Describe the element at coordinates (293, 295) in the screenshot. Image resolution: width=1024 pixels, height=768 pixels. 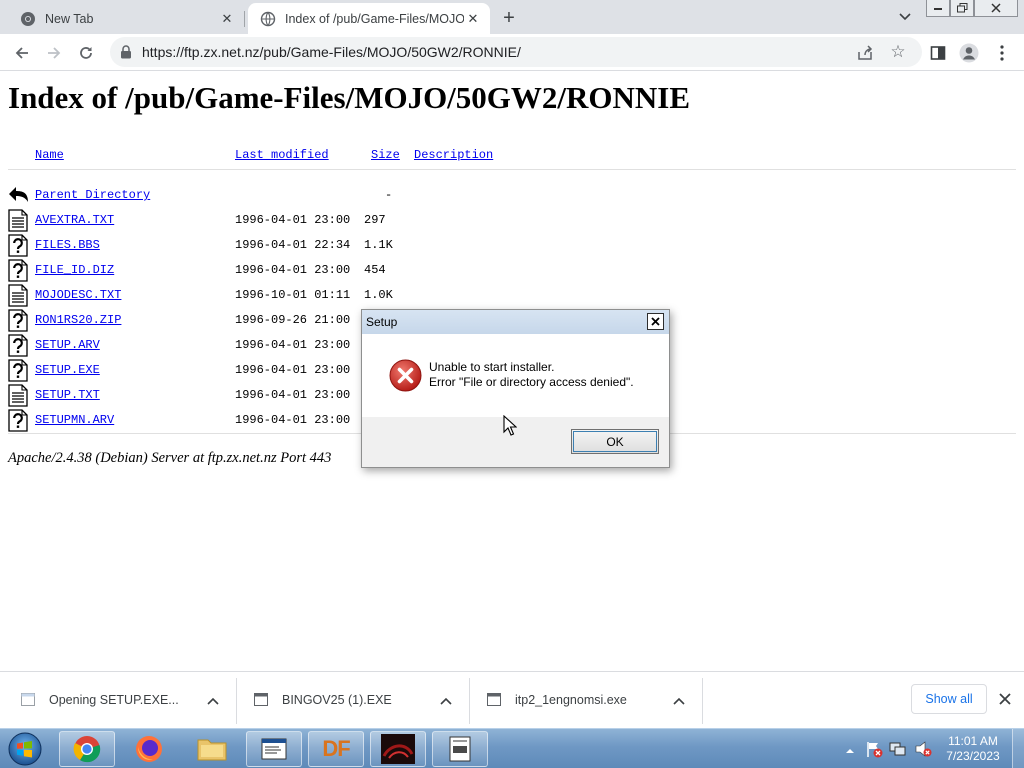
I see `file-date: 1996-10-01 01:11` at that location.